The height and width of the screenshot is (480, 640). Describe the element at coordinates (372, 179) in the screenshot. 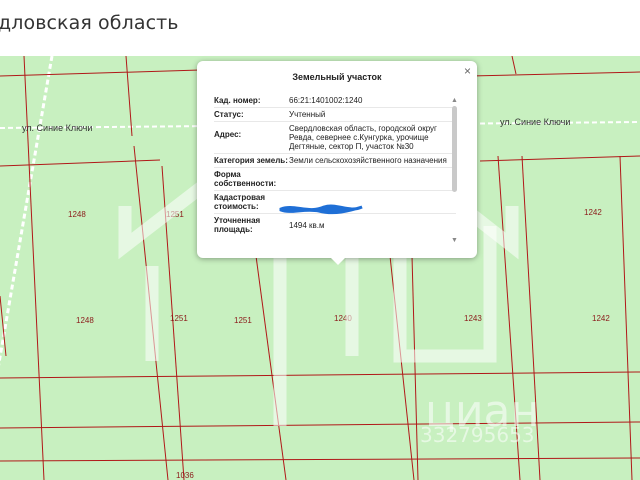

I see `detail-value` at that location.